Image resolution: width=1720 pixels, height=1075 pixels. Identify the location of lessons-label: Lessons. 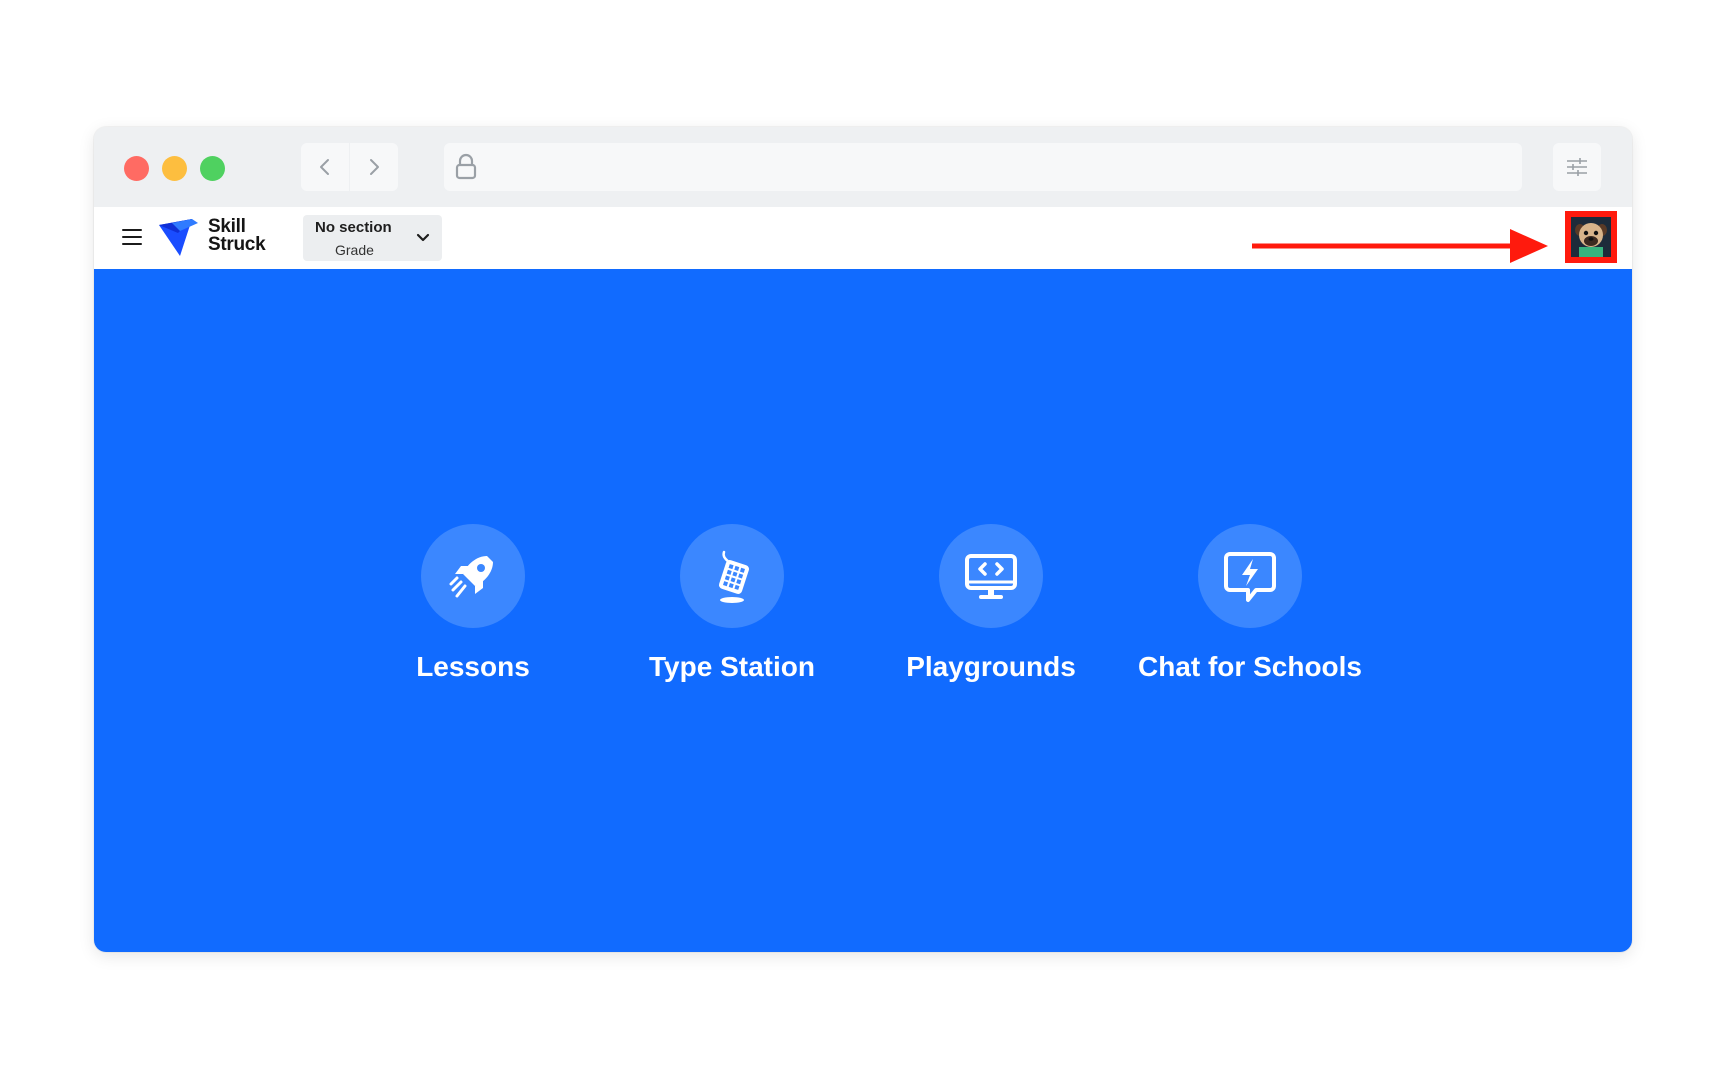
(473, 666).